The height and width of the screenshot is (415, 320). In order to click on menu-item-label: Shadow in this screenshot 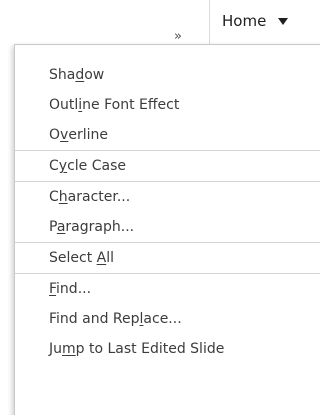, I will do `click(77, 75)`.